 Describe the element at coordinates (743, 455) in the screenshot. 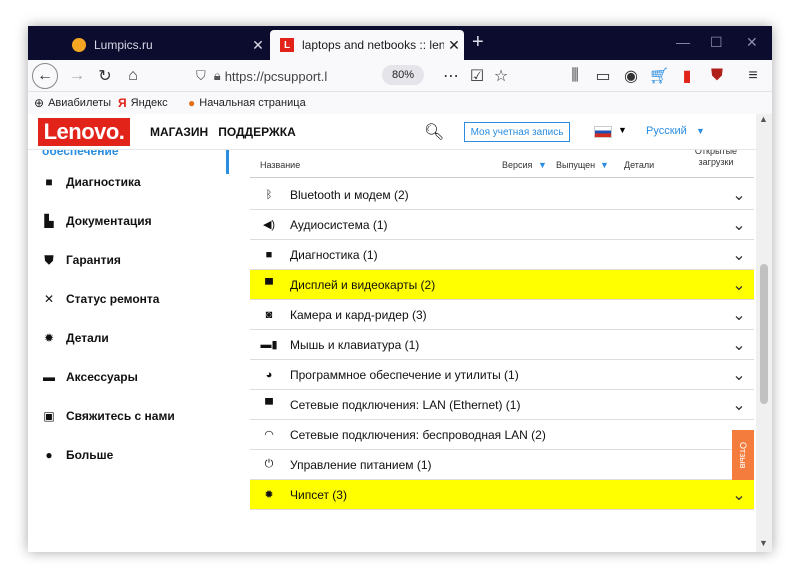

I see `feedback-tab: Отзыв` at that location.